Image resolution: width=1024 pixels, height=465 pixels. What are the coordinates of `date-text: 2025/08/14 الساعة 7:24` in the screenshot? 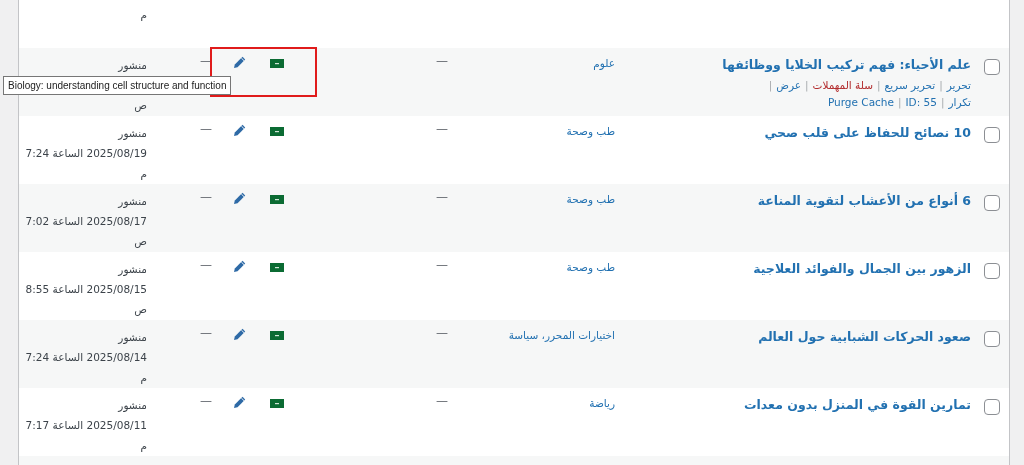 It's located at (85, 357).